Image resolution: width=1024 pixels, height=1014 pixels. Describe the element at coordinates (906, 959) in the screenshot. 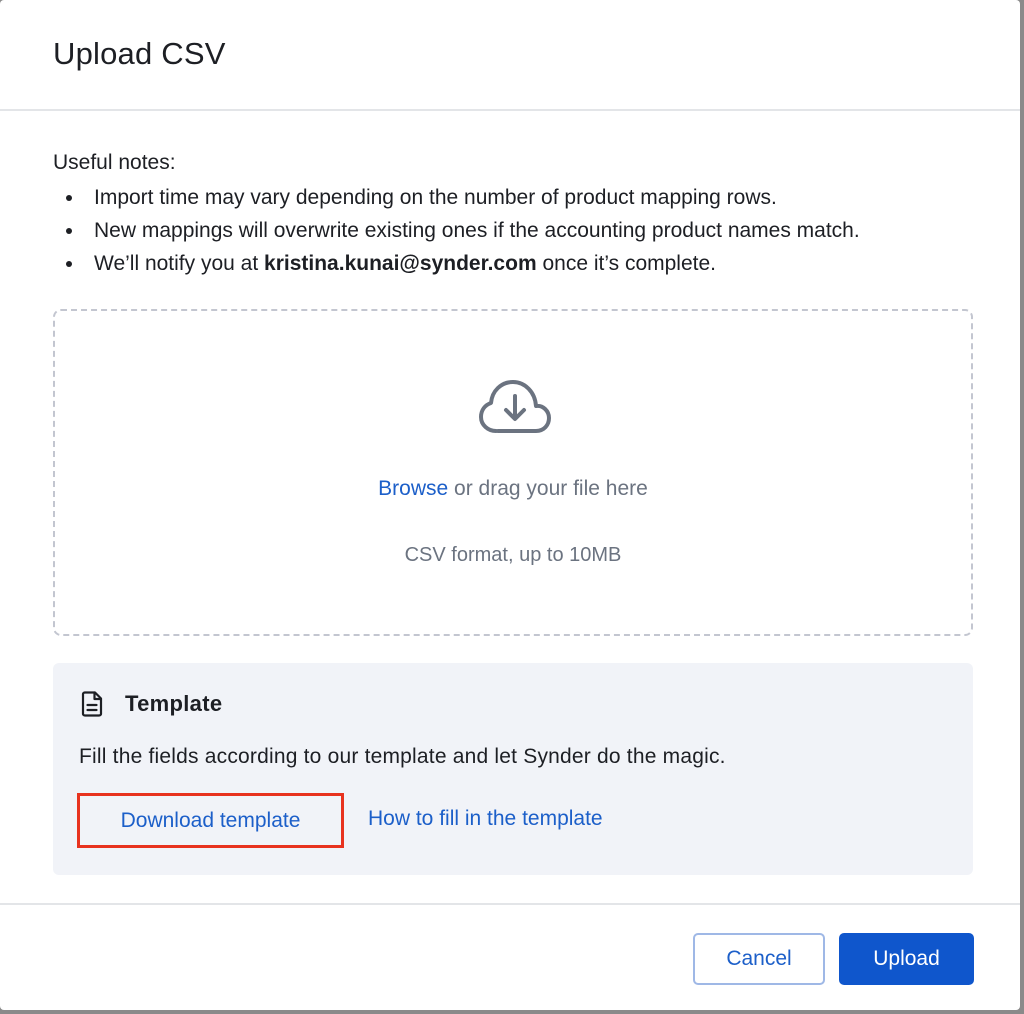

I see `upload-button: Upload` at that location.